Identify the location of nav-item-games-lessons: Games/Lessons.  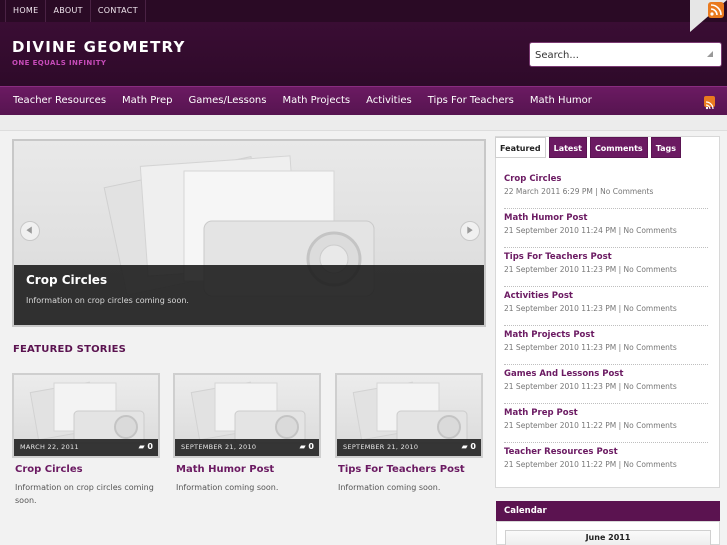
(228, 101).